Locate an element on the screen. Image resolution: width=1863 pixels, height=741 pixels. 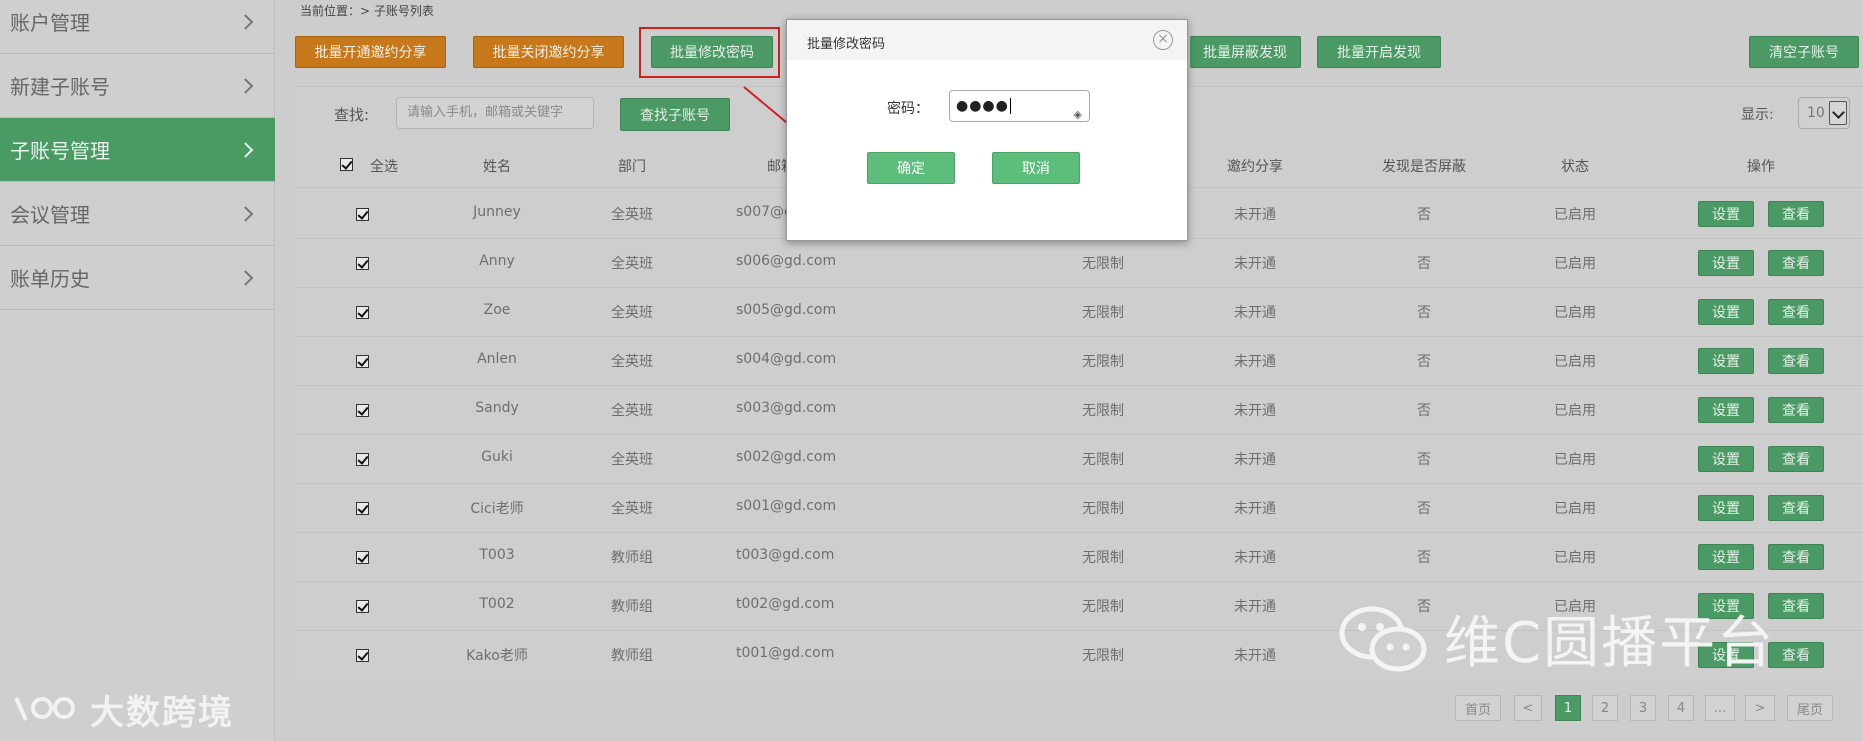
sidebar-item-new-subaccount: 新建子账号 is located at coordinates (137, 86).